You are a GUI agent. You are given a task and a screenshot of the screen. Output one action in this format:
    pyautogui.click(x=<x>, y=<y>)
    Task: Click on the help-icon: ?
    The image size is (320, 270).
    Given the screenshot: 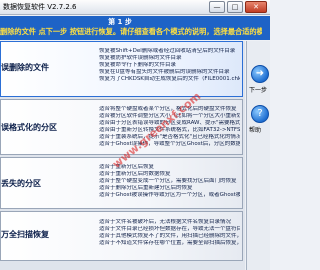 What is the action you would take?
    pyautogui.click(x=260, y=114)
    